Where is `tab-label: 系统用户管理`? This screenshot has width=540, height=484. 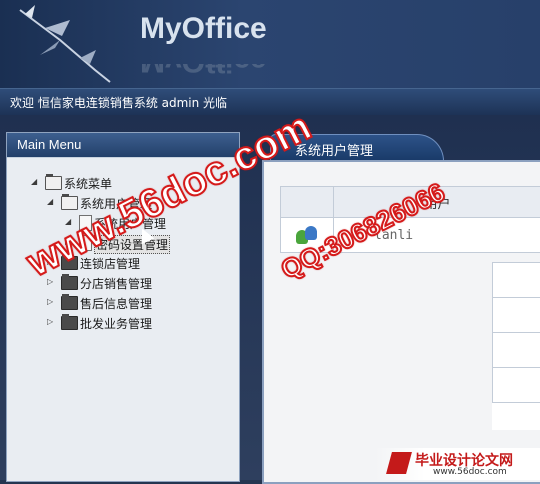 tab-label: 系统用户管理 is located at coordinates (334, 149).